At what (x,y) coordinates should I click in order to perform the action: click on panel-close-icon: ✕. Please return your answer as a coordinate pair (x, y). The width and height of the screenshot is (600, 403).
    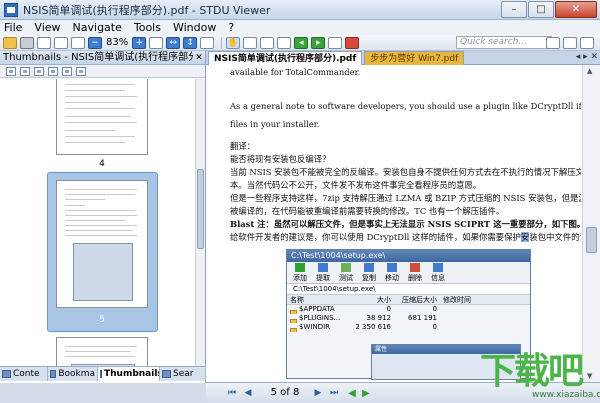
    Looking at the image, I should click on (199, 57).